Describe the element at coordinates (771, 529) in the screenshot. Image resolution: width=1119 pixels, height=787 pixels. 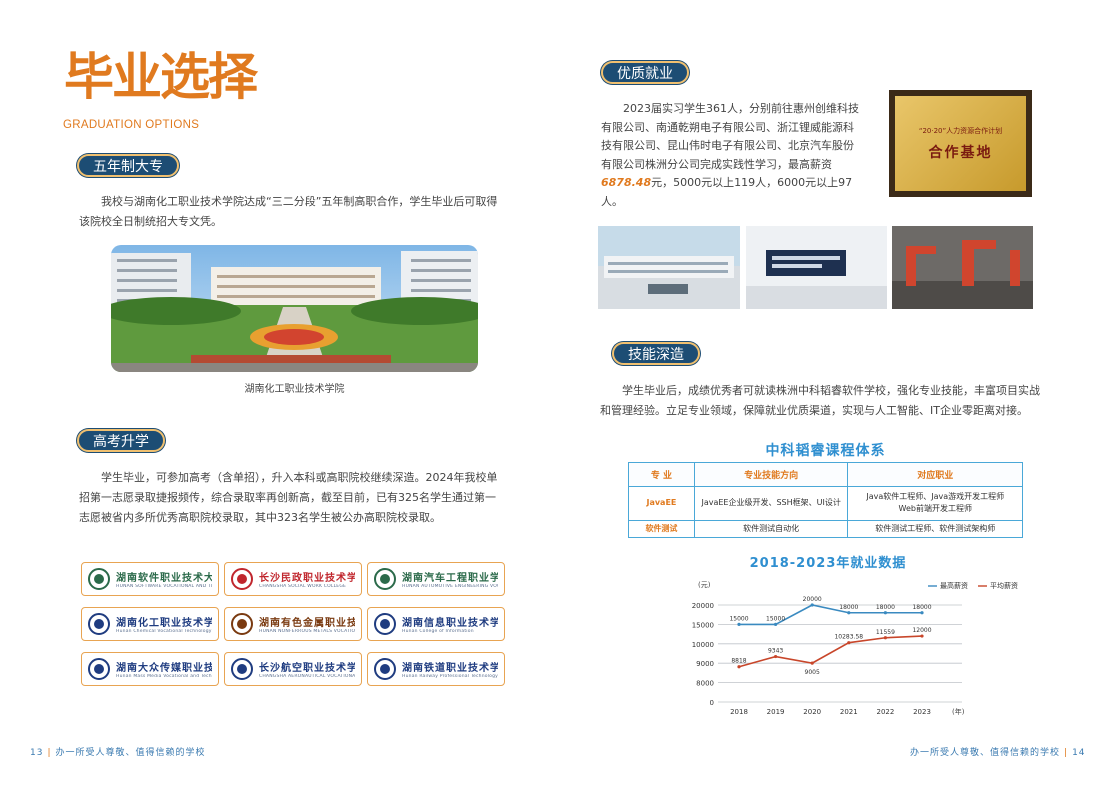
I see `course-table-cell: 软件测试自动化` at that location.